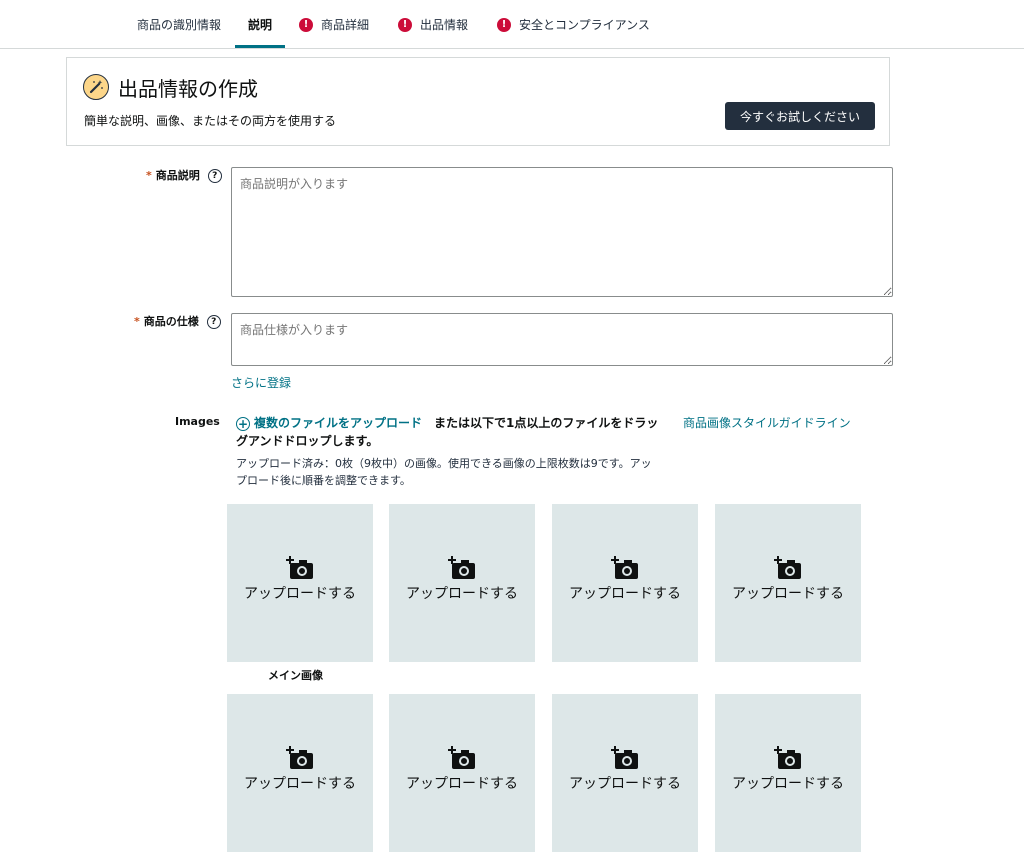 The height and width of the screenshot is (852, 1024). Describe the element at coordinates (171, 321) in the screenshot. I see `spec-label-text: 商品の仕様` at that location.